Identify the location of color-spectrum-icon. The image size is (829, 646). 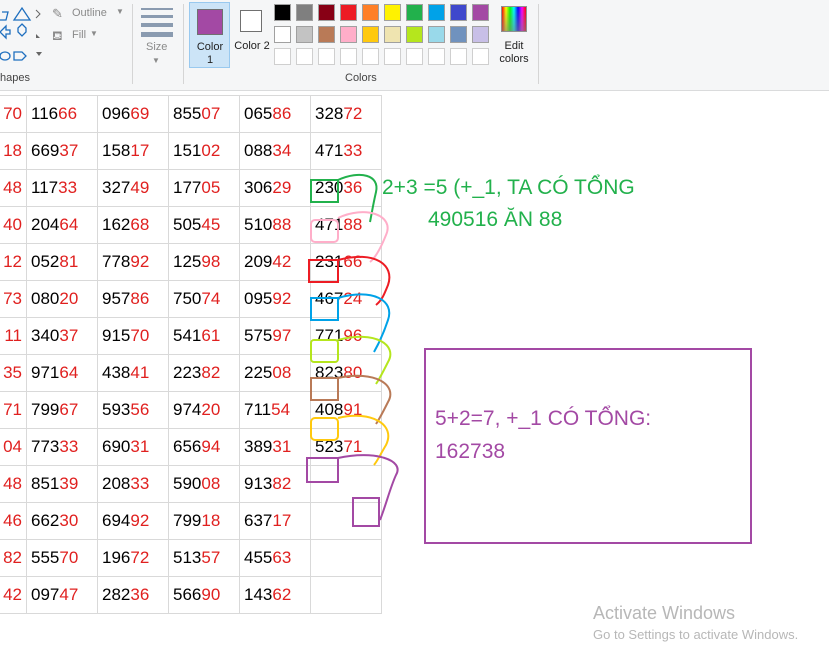
(514, 19).